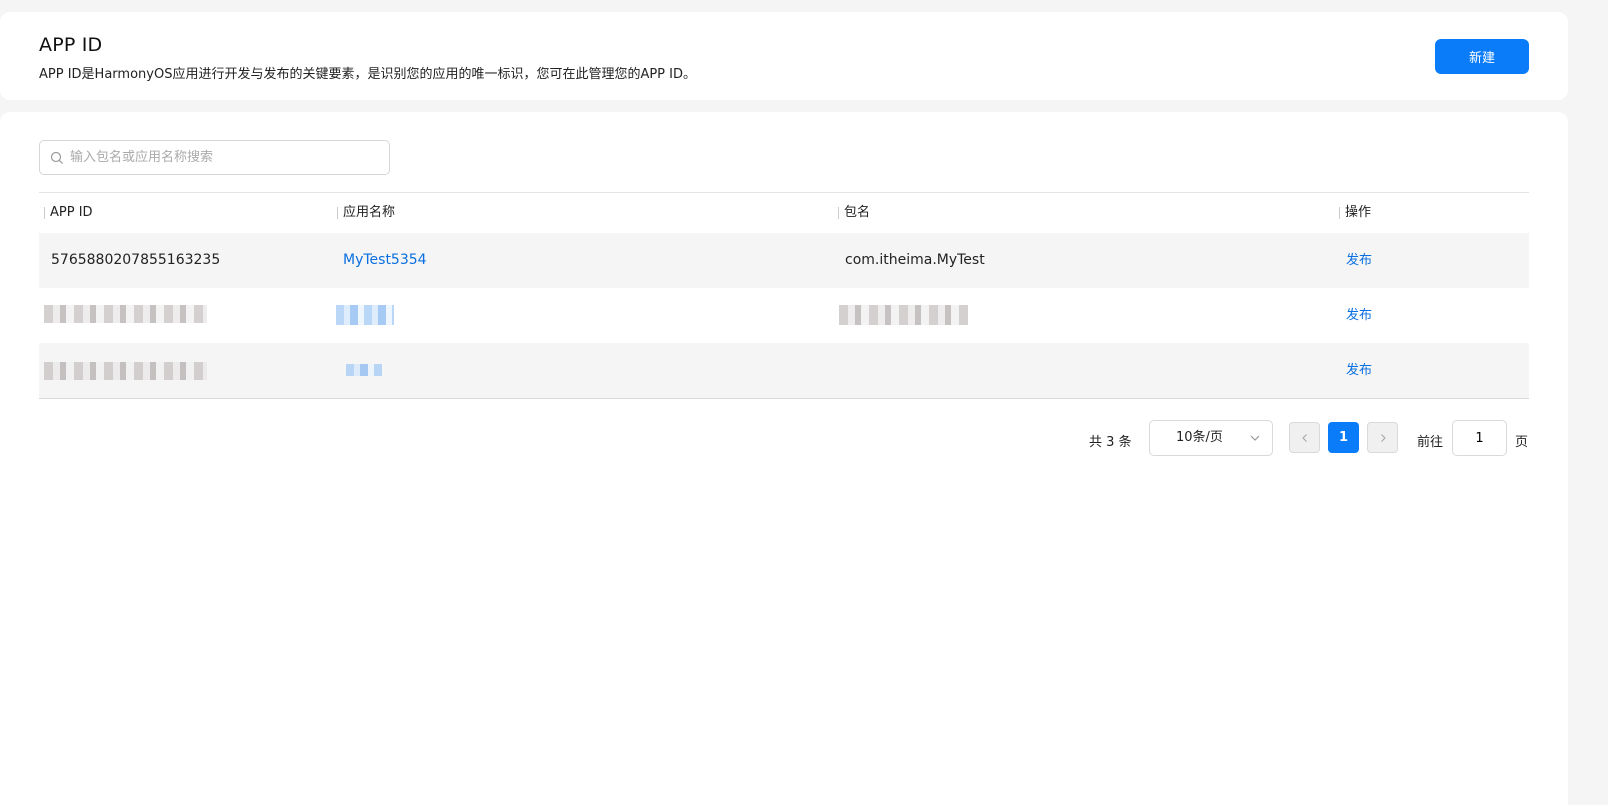 This screenshot has width=1608, height=805. What do you see at coordinates (784, 398) in the screenshot?
I see `table-bottom-divider` at bounding box center [784, 398].